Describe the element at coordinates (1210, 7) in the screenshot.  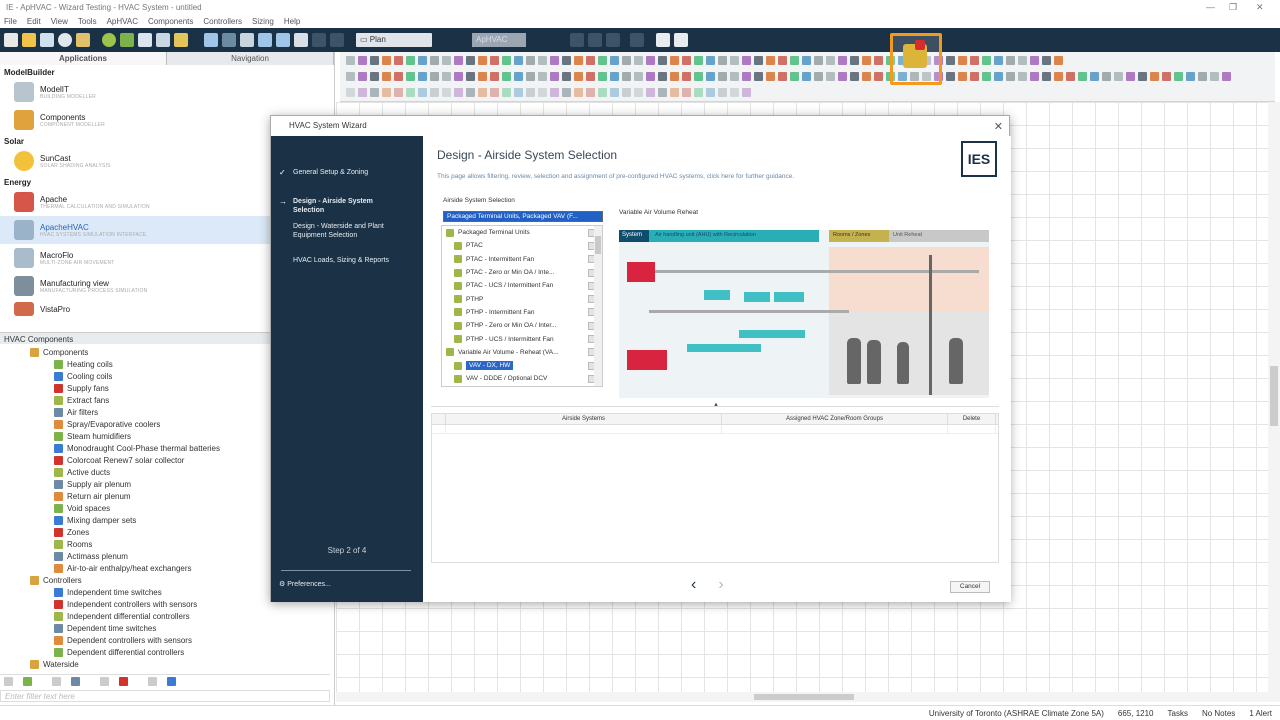
I see `minimize-icon: —` at that location.